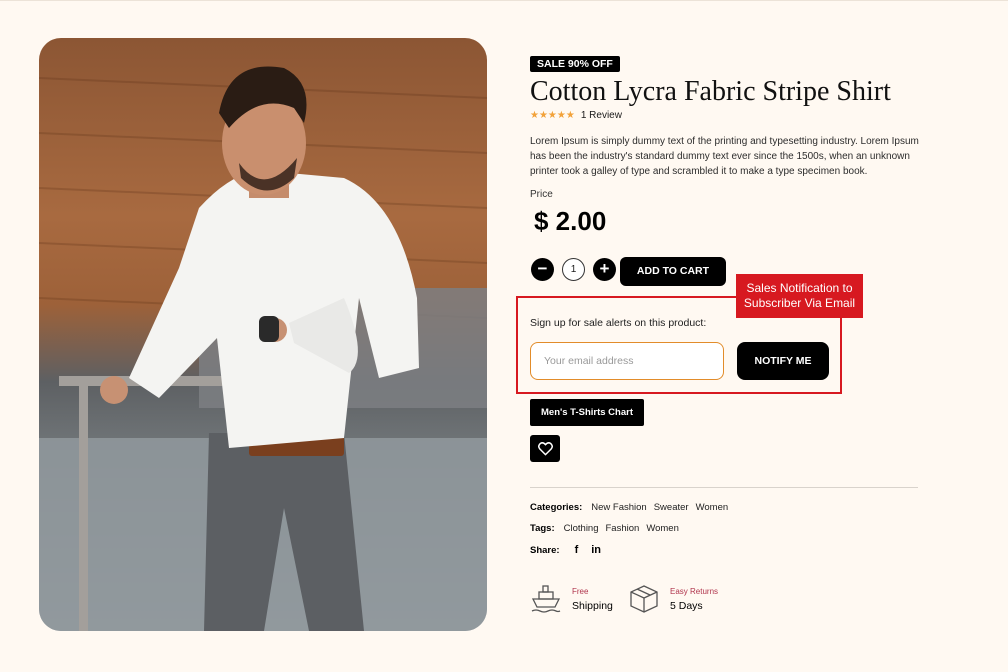 Image resolution: width=1008 pixels, height=672 pixels. What do you see at coordinates (576, 115) in the screenshot?
I see `rating: ★★★★★ 1 Review` at bounding box center [576, 115].